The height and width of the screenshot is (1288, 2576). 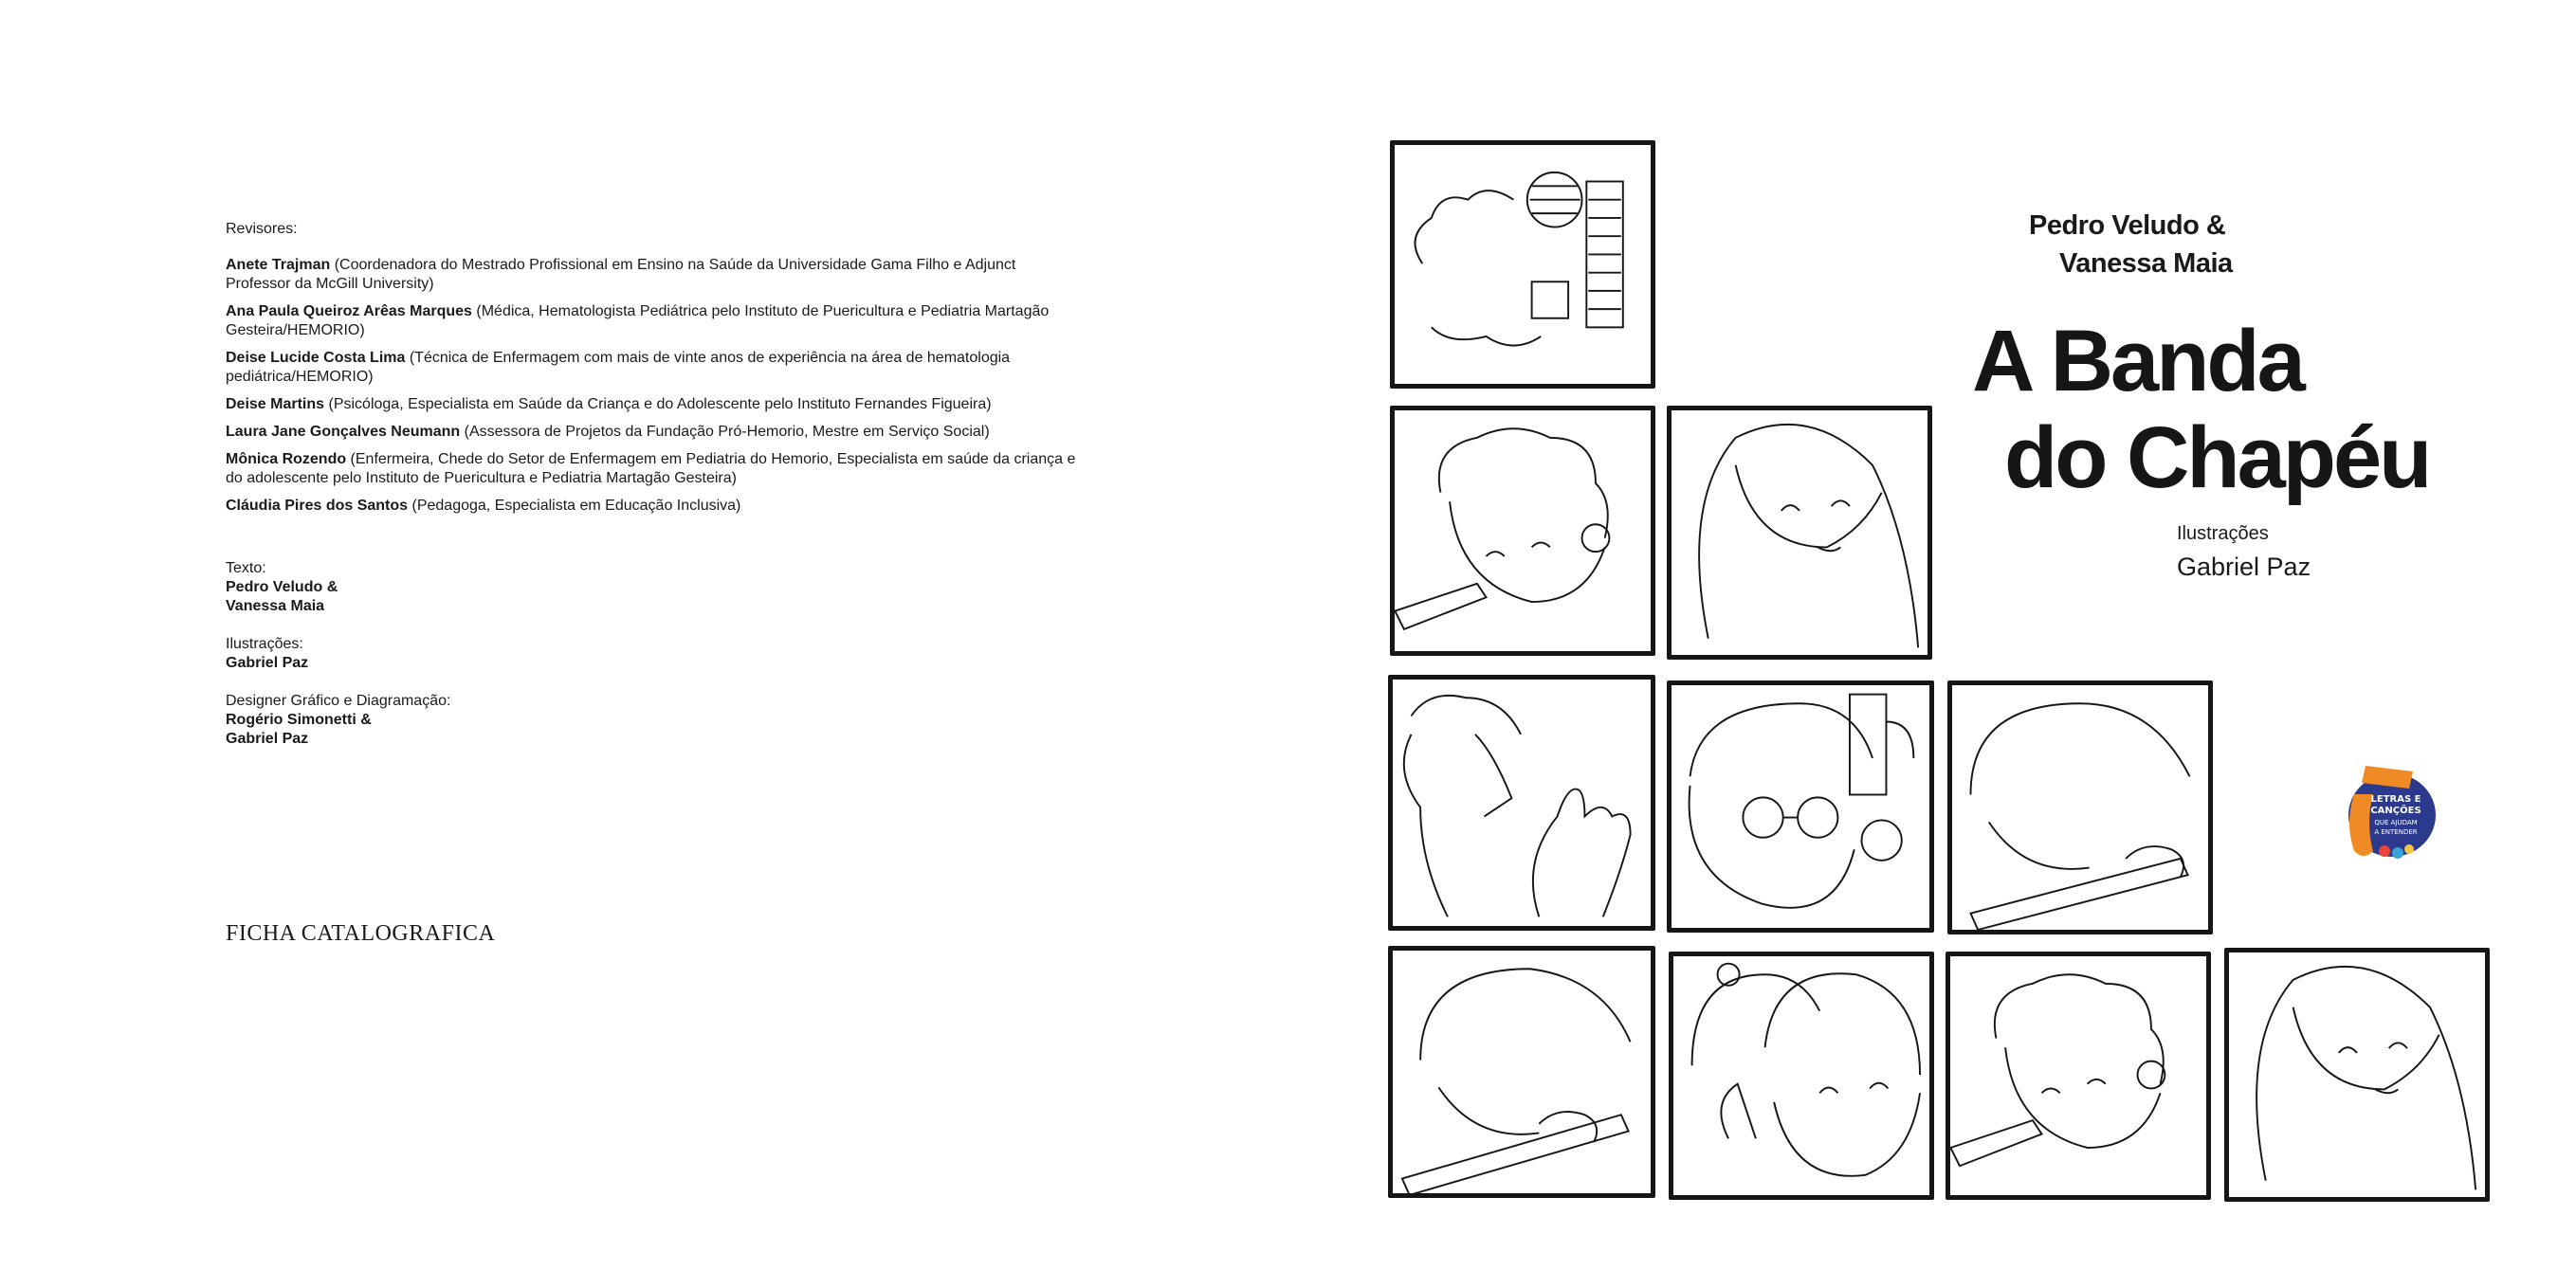 I want to click on svg-text: A ENTENDER, so click(x=2395, y=832).